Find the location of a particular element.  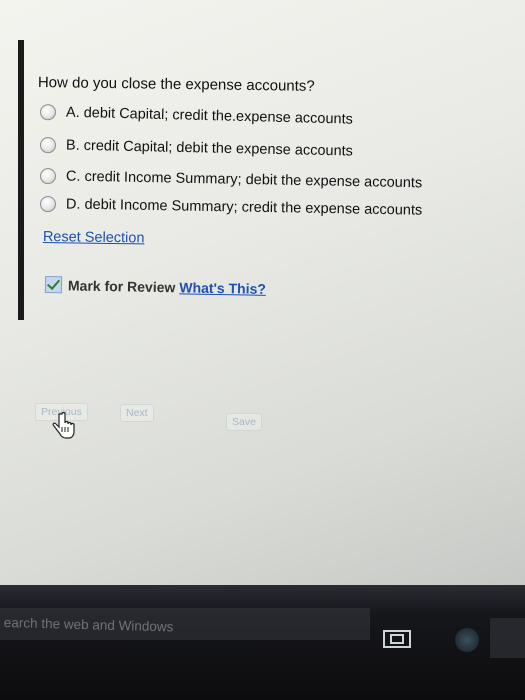

mark-for-review: Mark for Review What's This? is located at coordinates (155, 286).